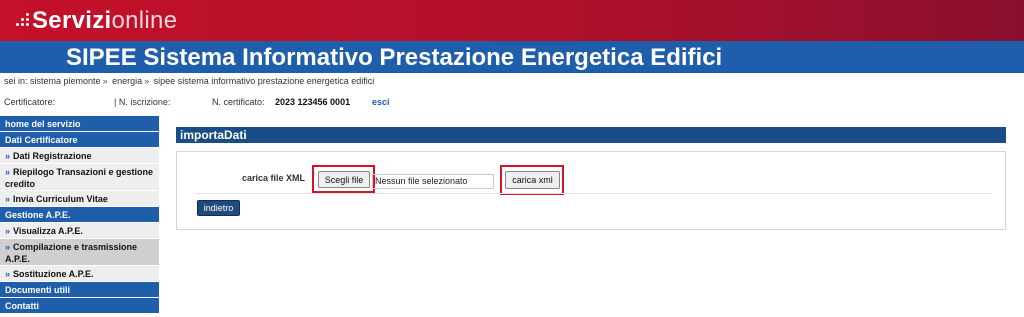 The width and height of the screenshot is (1024, 317). I want to click on file-xml-label: carica file XML, so click(274, 178).